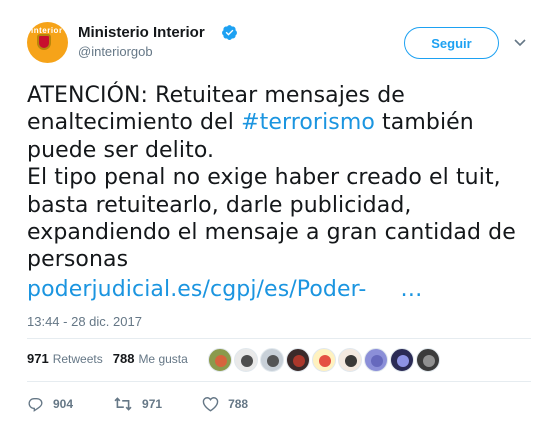 Image resolution: width=554 pixels, height=425 pixels. Describe the element at coordinates (35, 405) in the screenshot. I see `reply-icon` at that location.